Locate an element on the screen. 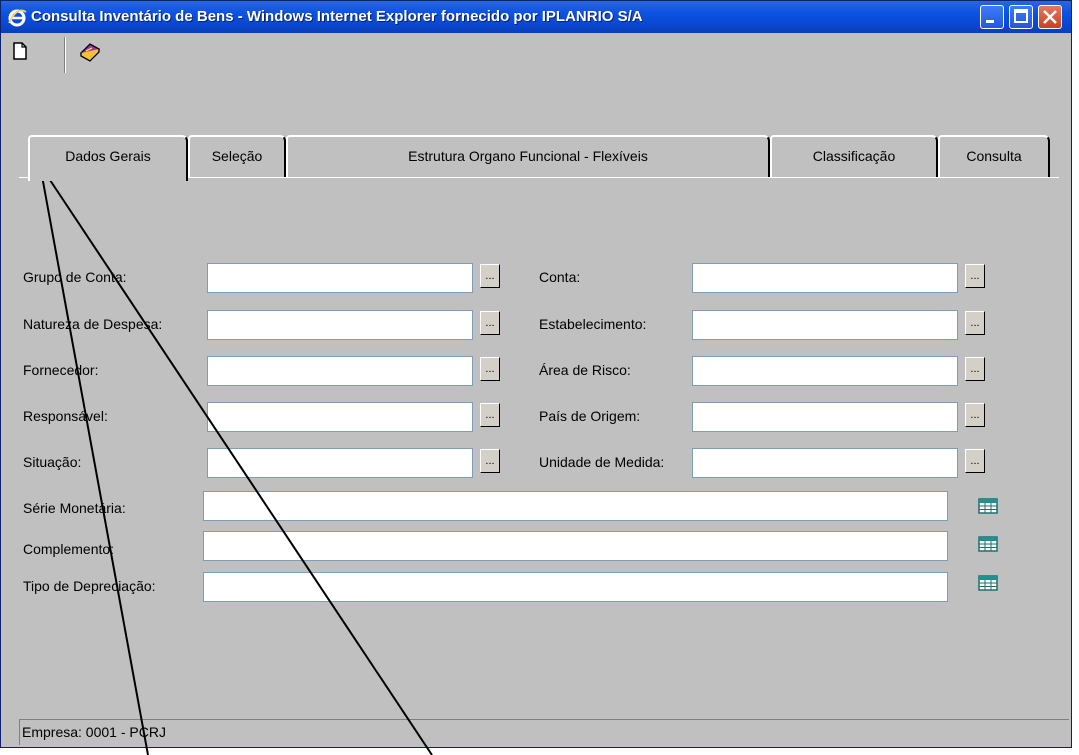  label-natureza-de-despesa: Natureza de Despesa: is located at coordinates (93, 324).